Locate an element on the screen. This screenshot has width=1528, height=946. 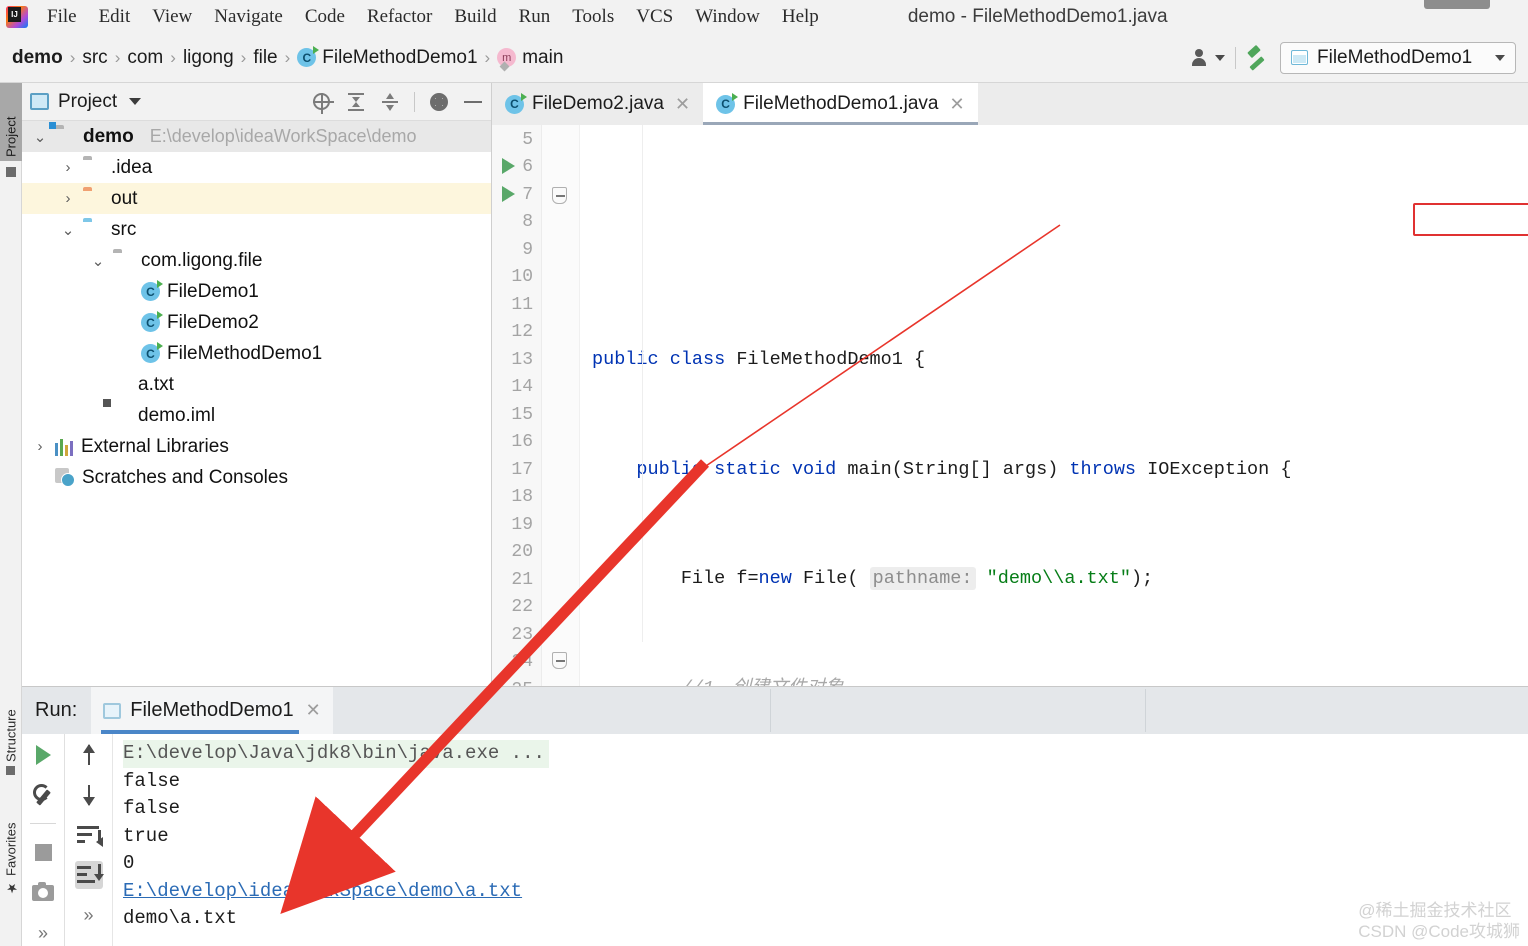
tree-item-filedemo1: C FileDemo1 is located at coordinates (256, 291).